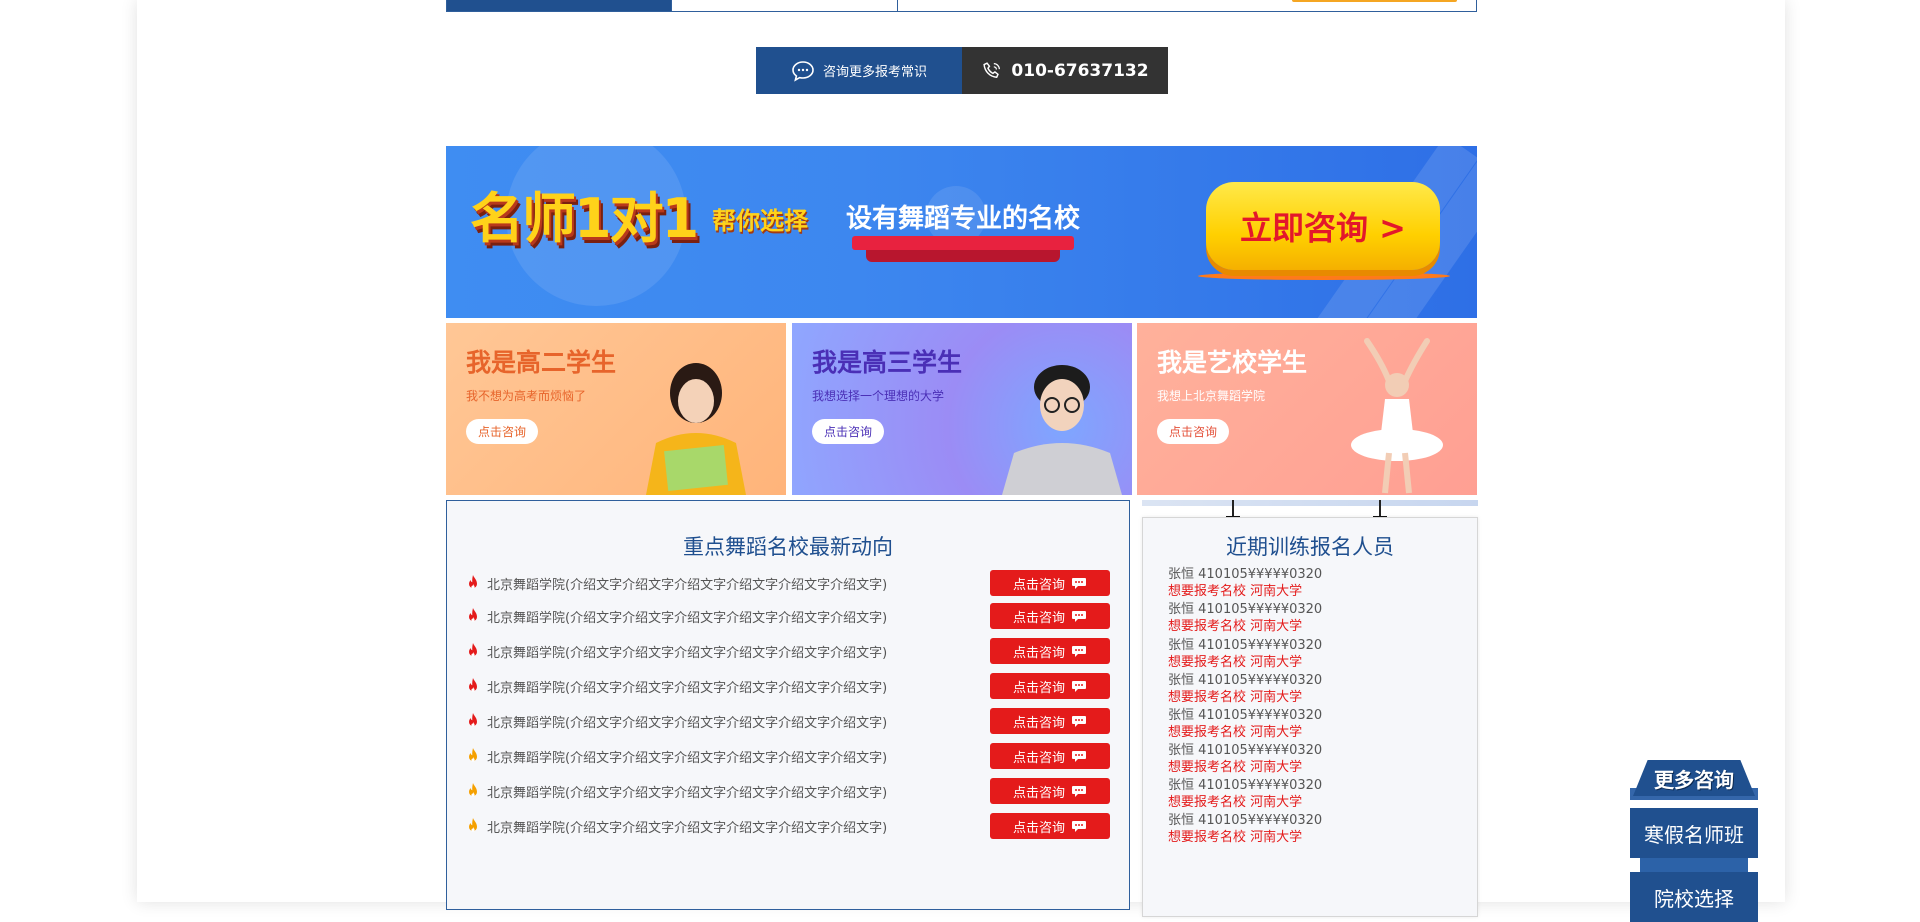 The height and width of the screenshot is (922, 1920). What do you see at coordinates (1310, 503) in the screenshot?
I see `signup-rail` at bounding box center [1310, 503].